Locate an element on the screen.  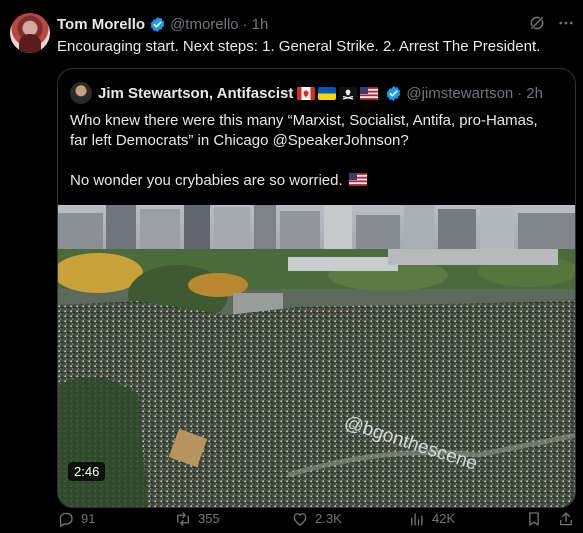
views-chart-icon is located at coordinates (417, 519).